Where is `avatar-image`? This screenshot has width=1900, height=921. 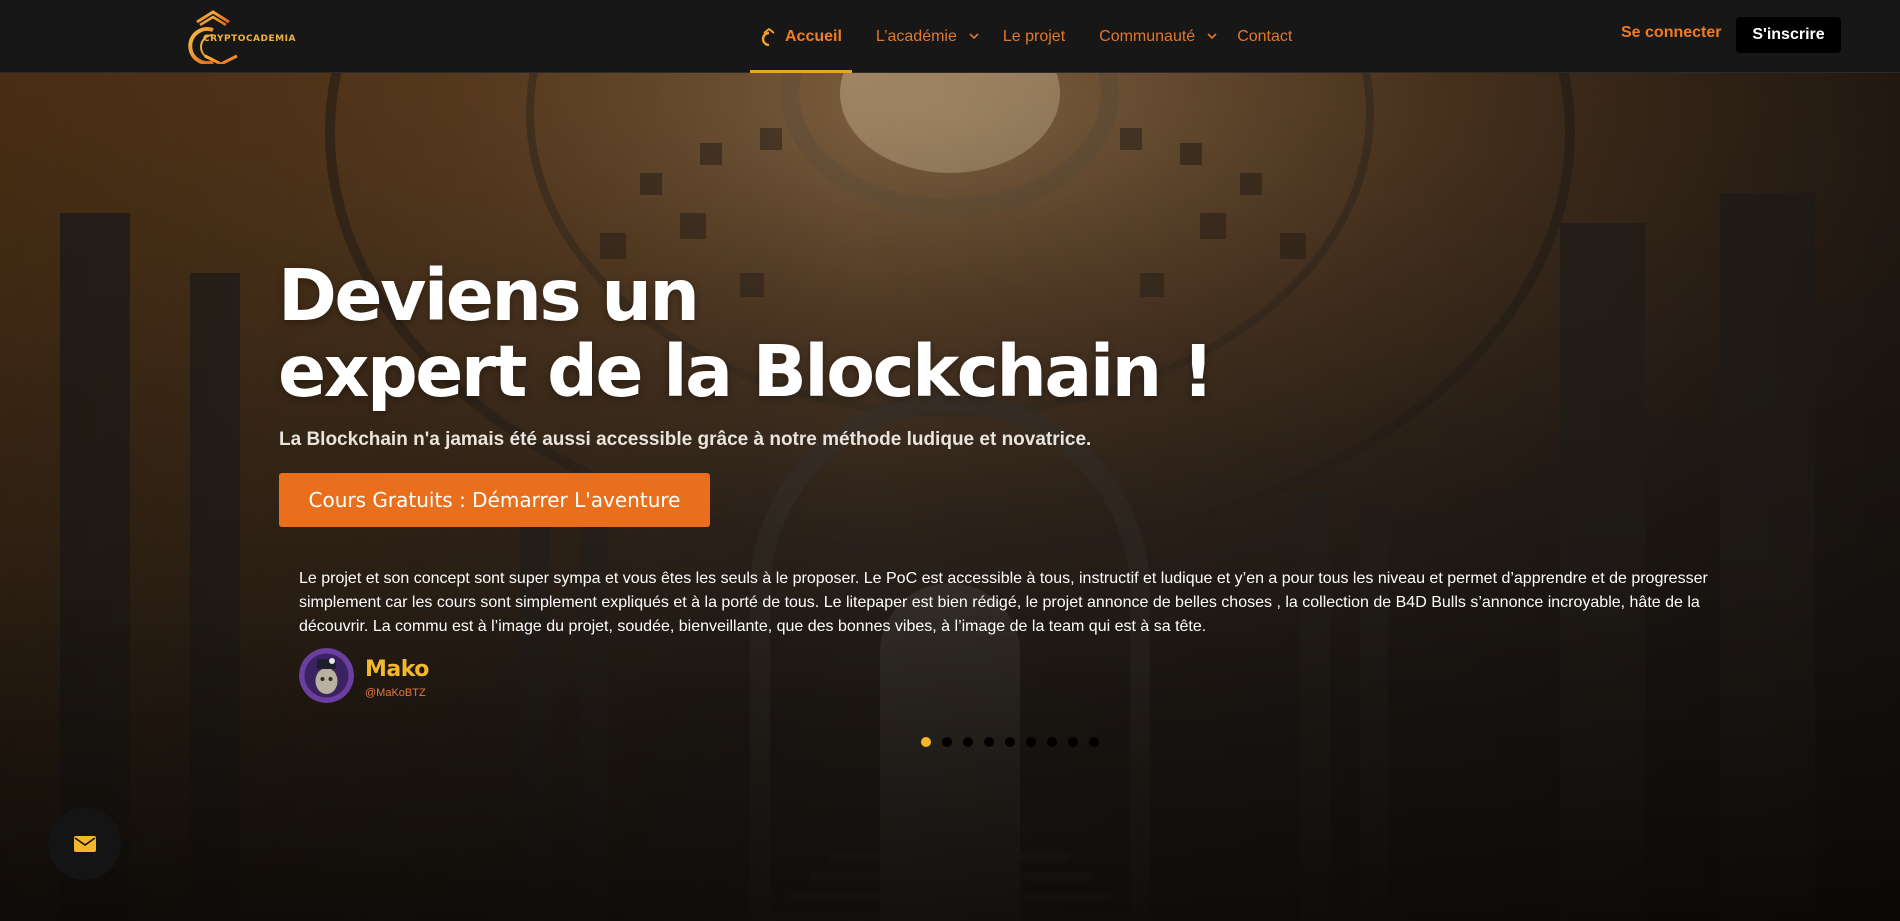
avatar-image is located at coordinates (326, 675).